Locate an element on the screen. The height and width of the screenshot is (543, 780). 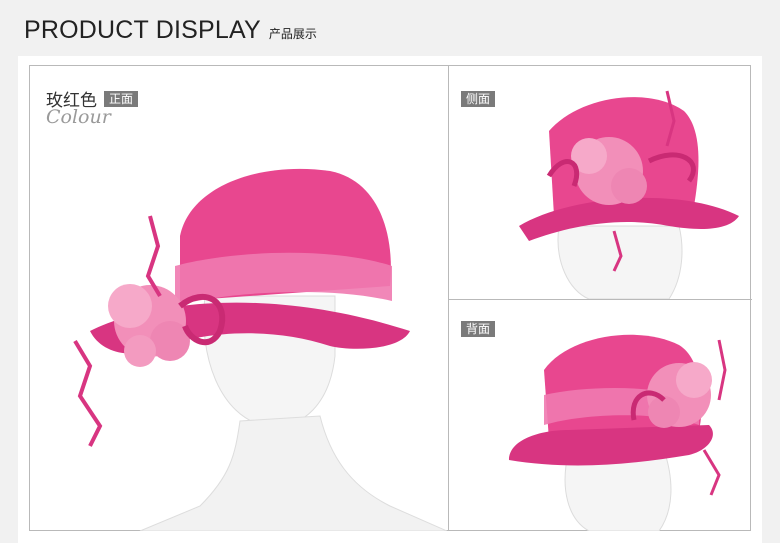
page-title: PRODUCT DISPLAY is located at coordinates (142, 30).